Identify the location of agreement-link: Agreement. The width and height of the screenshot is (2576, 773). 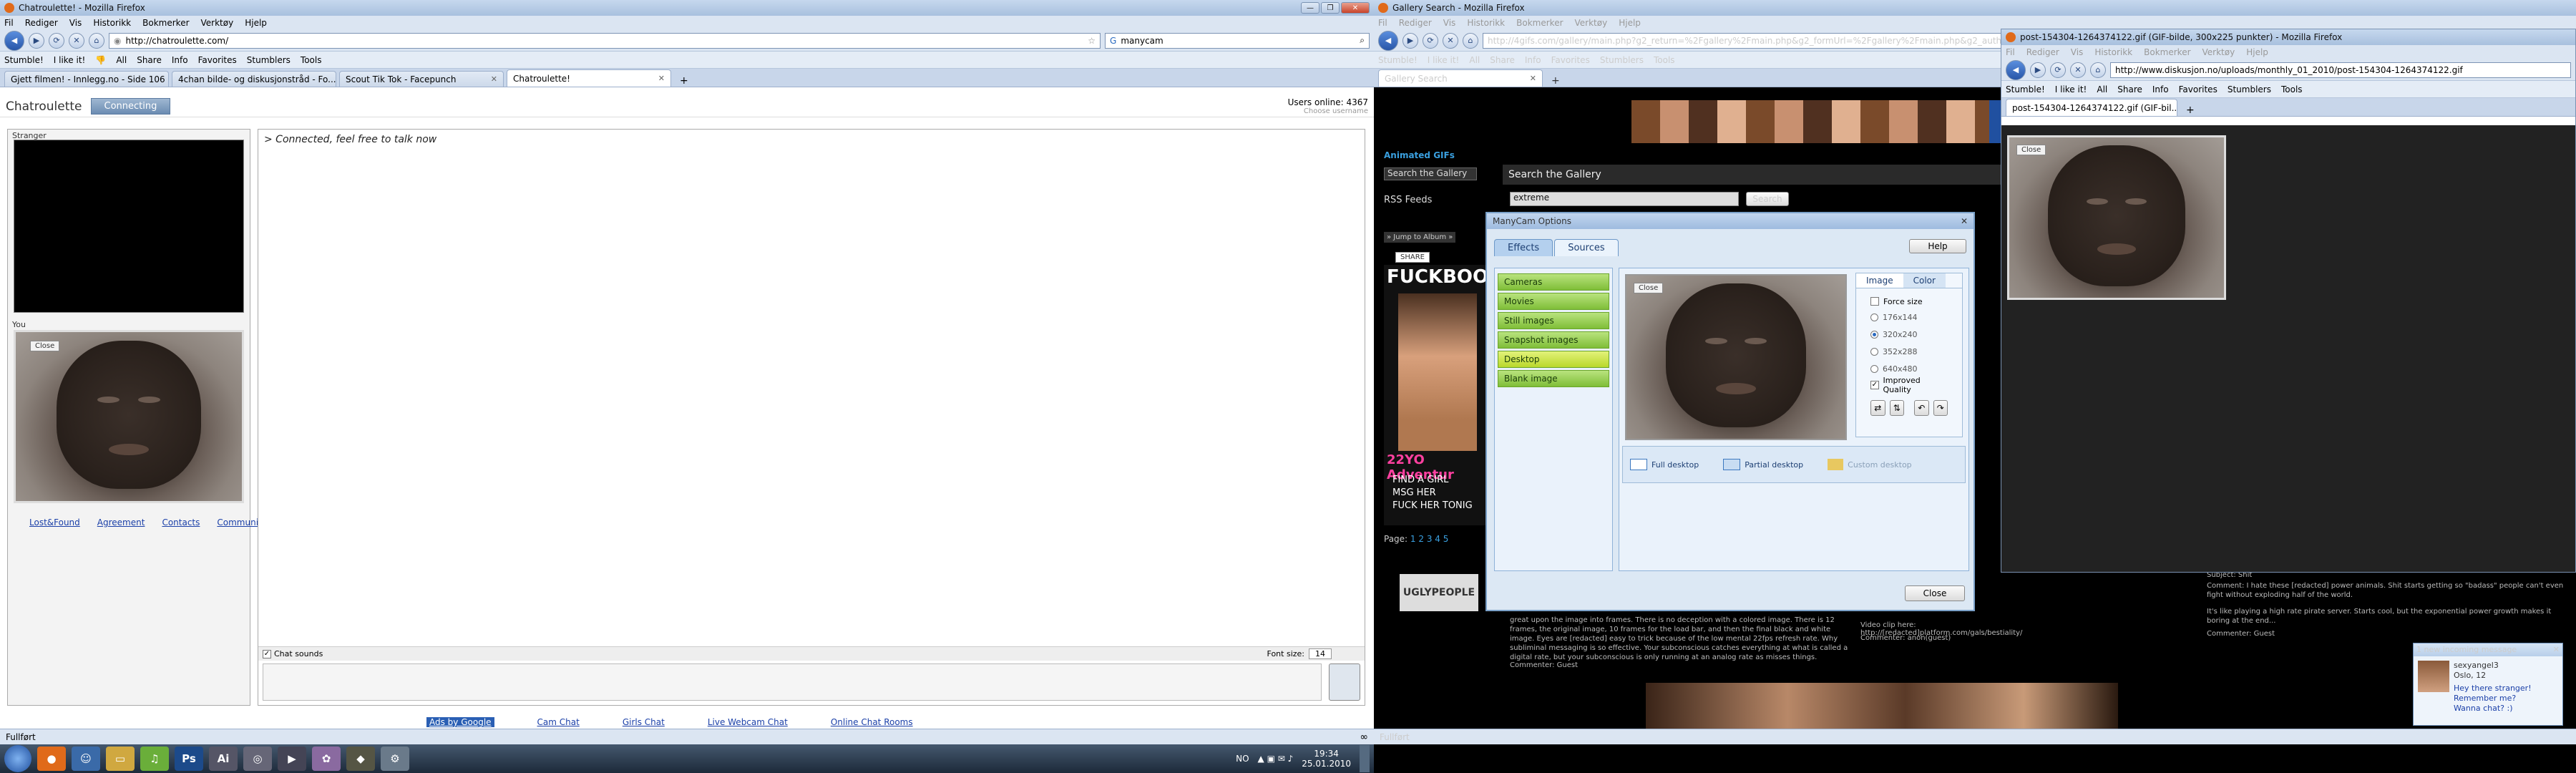
(121, 522).